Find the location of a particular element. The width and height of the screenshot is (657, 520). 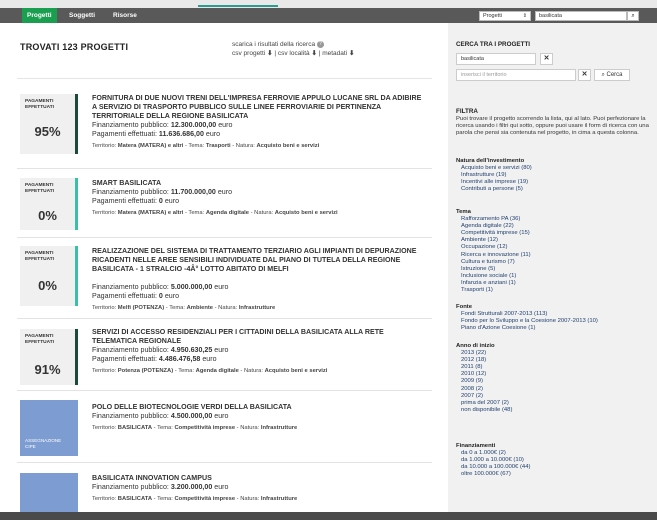

cerca-button: ⌕ Cerca is located at coordinates (612, 75).